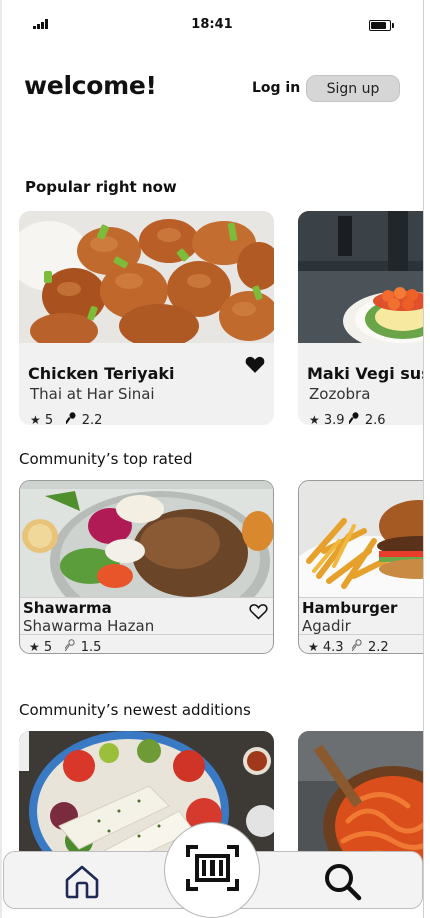 The width and height of the screenshot is (430, 918). What do you see at coordinates (135, 710) in the screenshot?
I see `section-title-newest: Community’s newest additions` at bounding box center [135, 710].